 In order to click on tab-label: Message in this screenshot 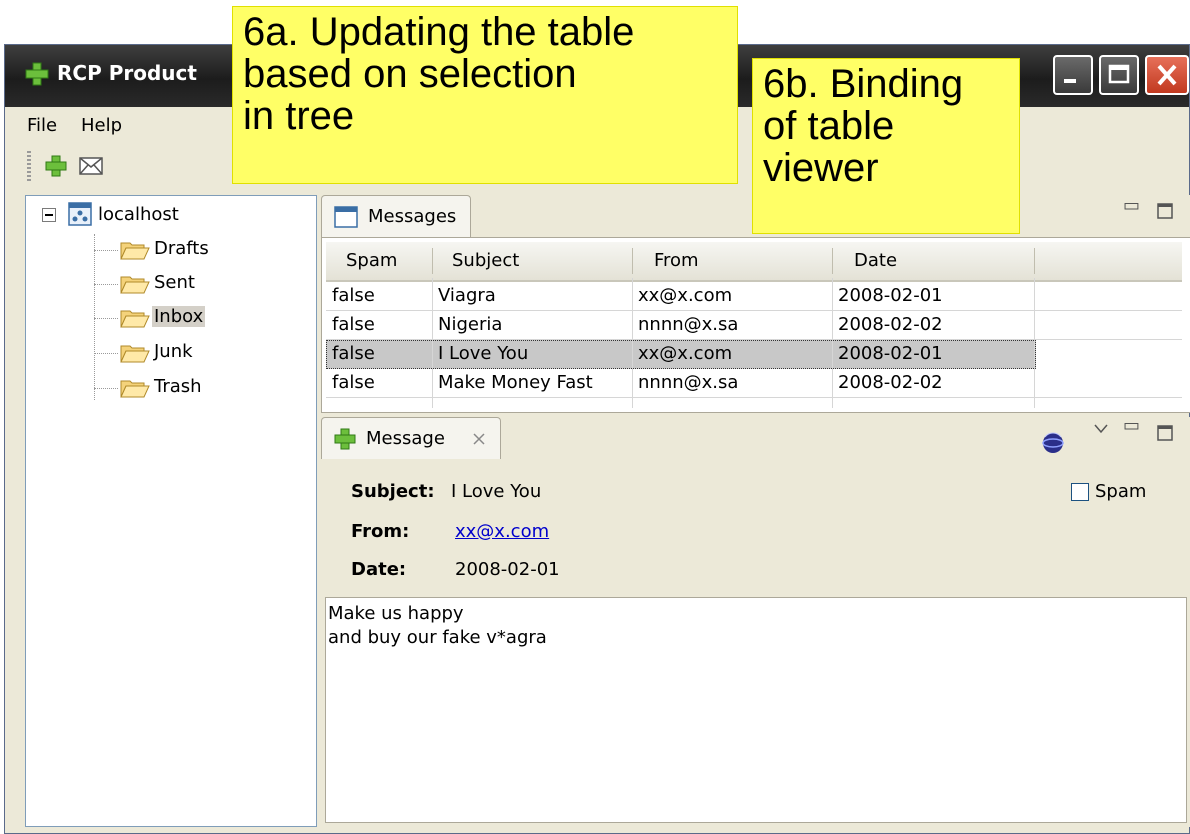, I will do `click(405, 438)`.